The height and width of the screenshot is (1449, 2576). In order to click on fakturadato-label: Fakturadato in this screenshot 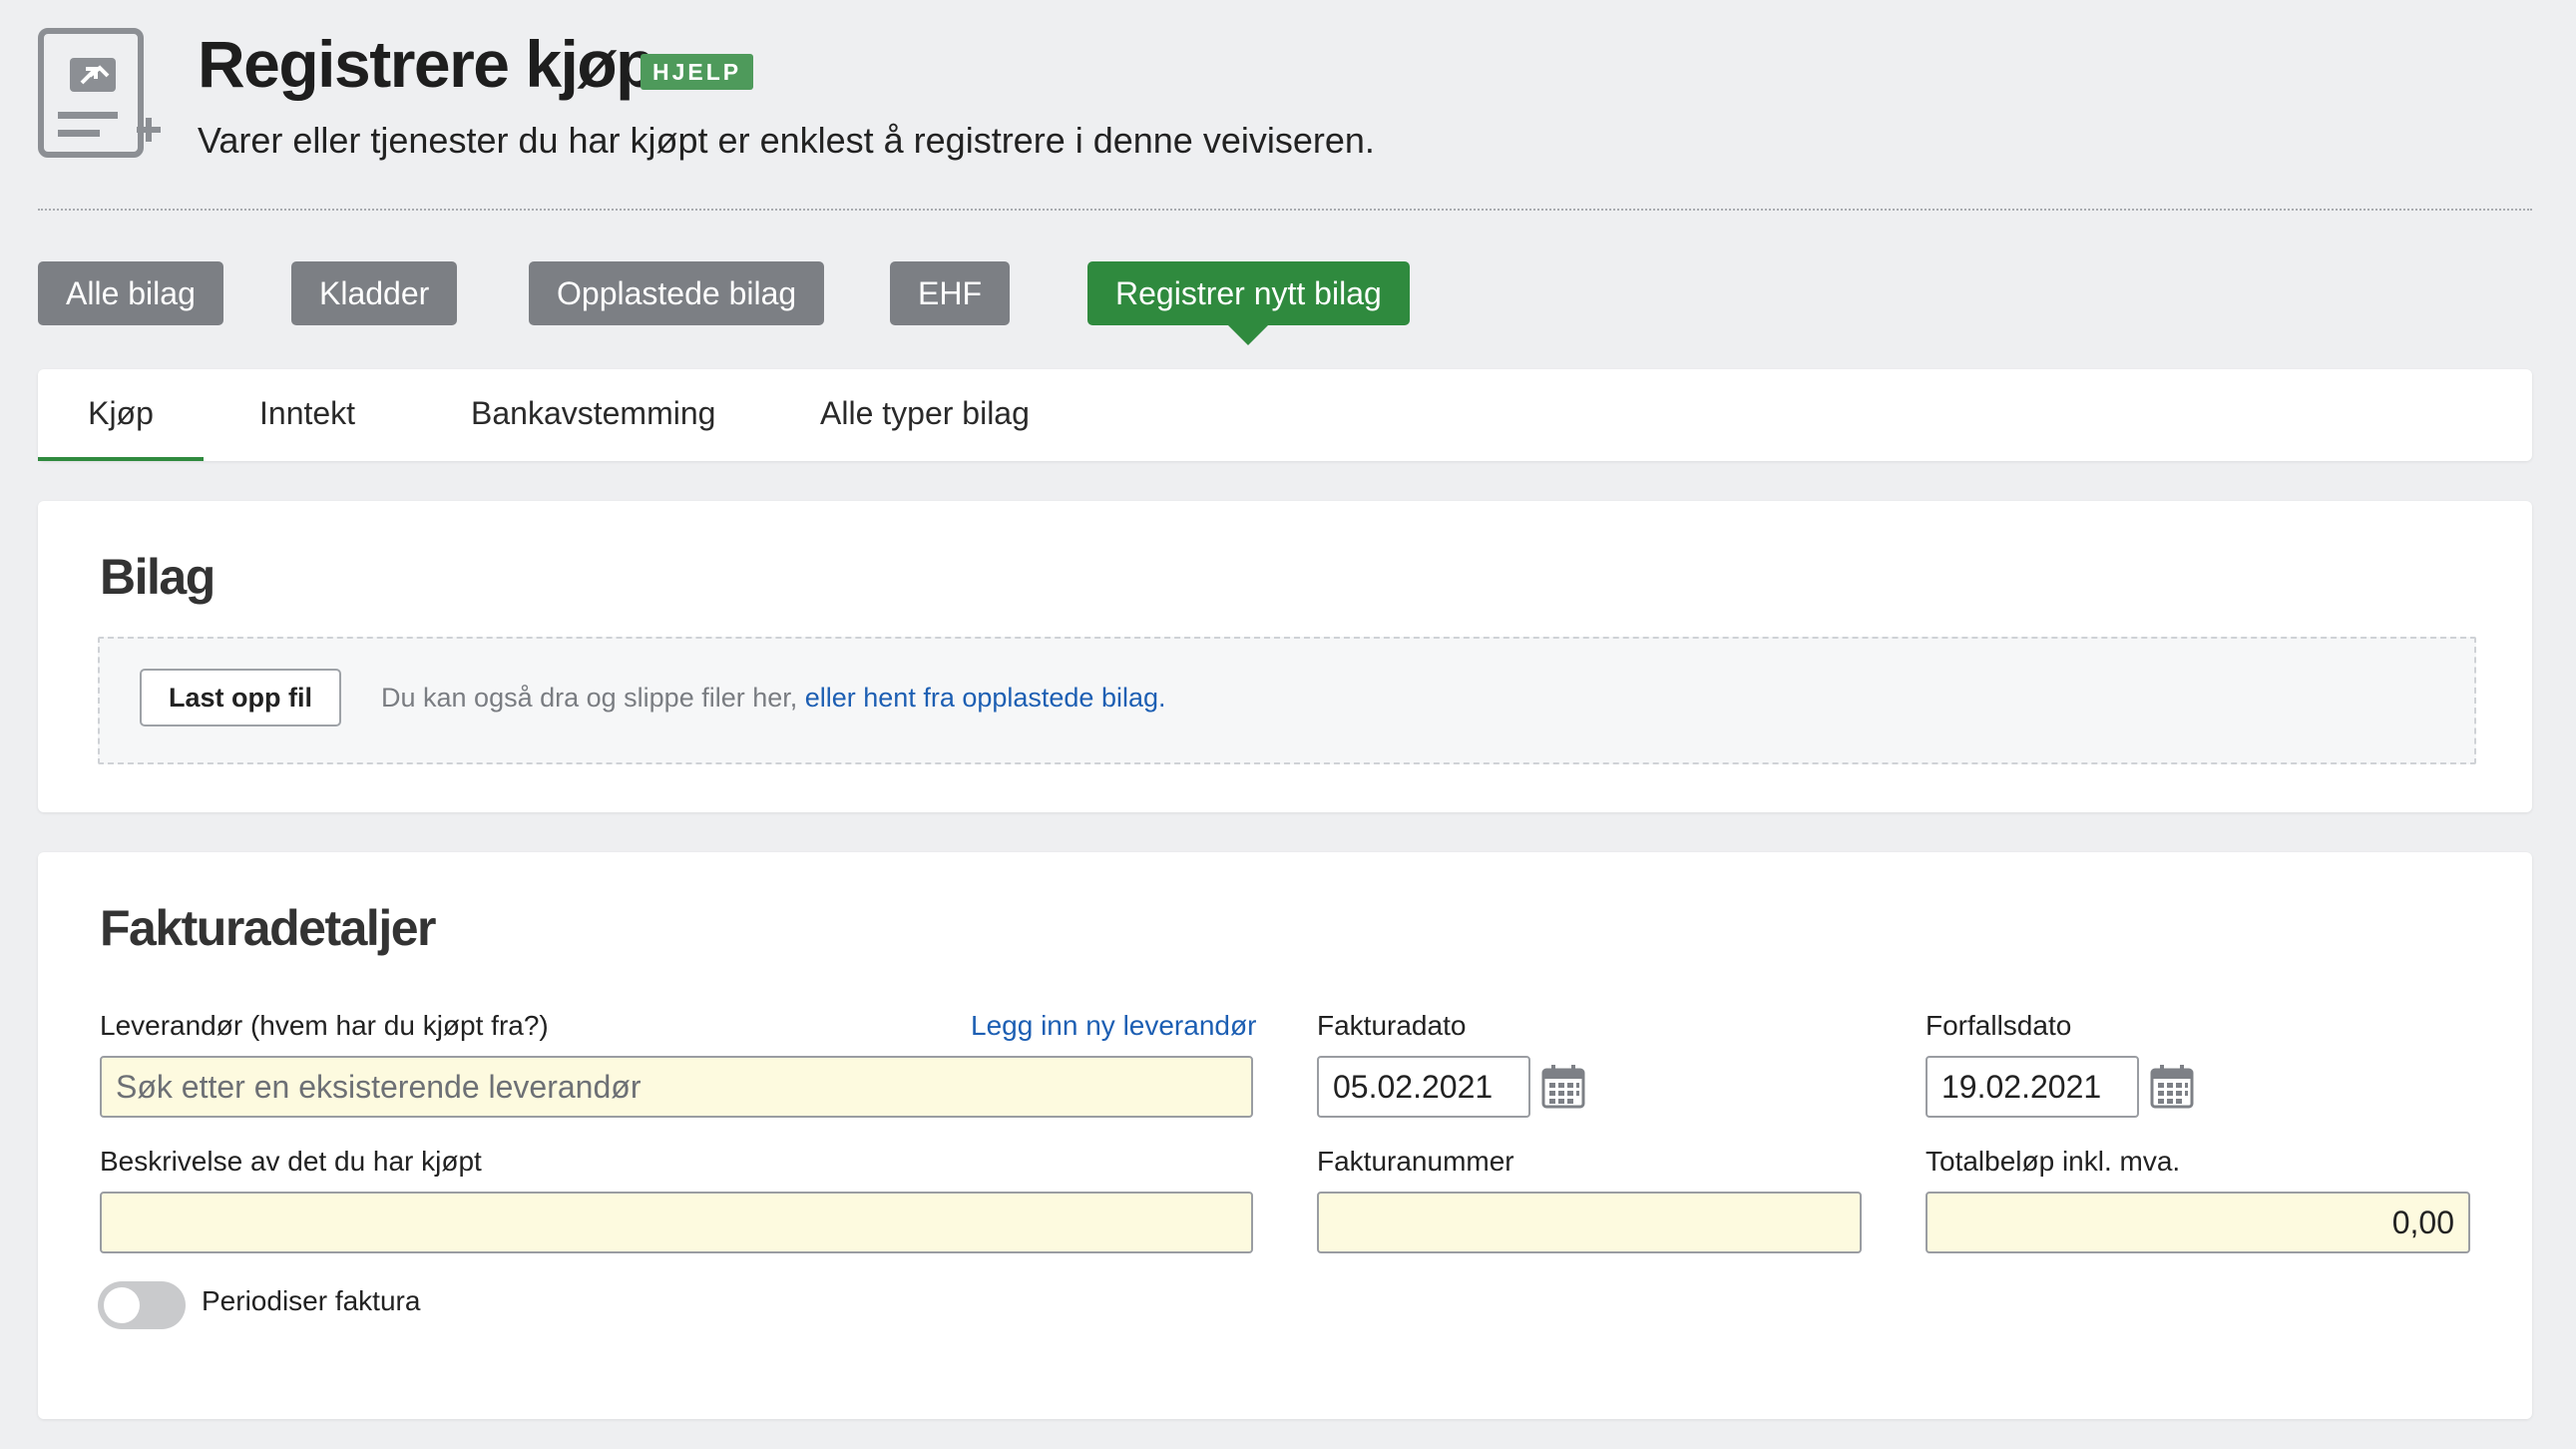, I will do `click(1392, 1025)`.